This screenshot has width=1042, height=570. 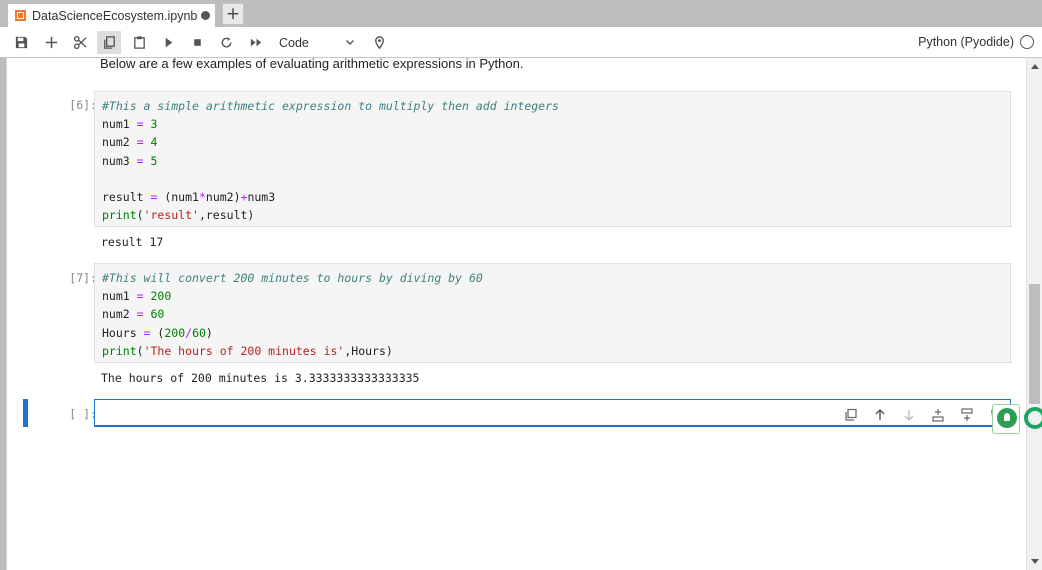 What do you see at coordinates (83, 278) in the screenshot?
I see `cell-prompt: [7]:` at bounding box center [83, 278].